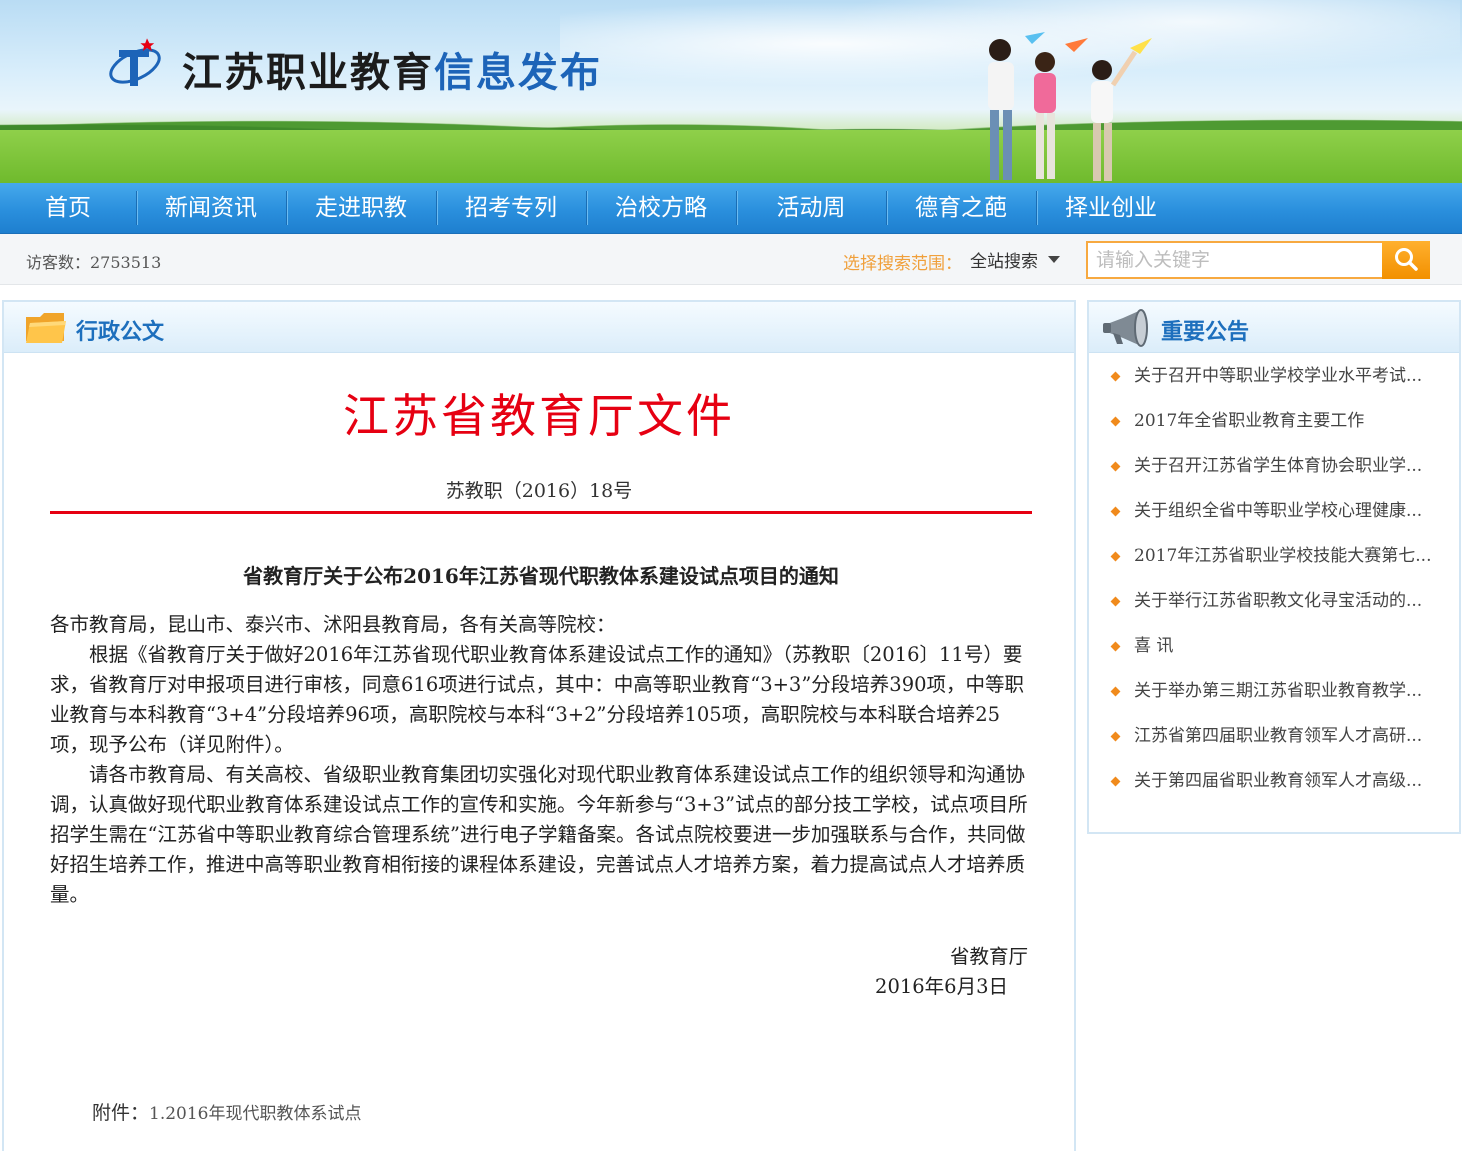 Image resolution: width=1462 pixels, height=1151 pixels. What do you see at coordinates (1238, 260) in the screenshot?
I see `search-input` at bounding box center [1238, 260].